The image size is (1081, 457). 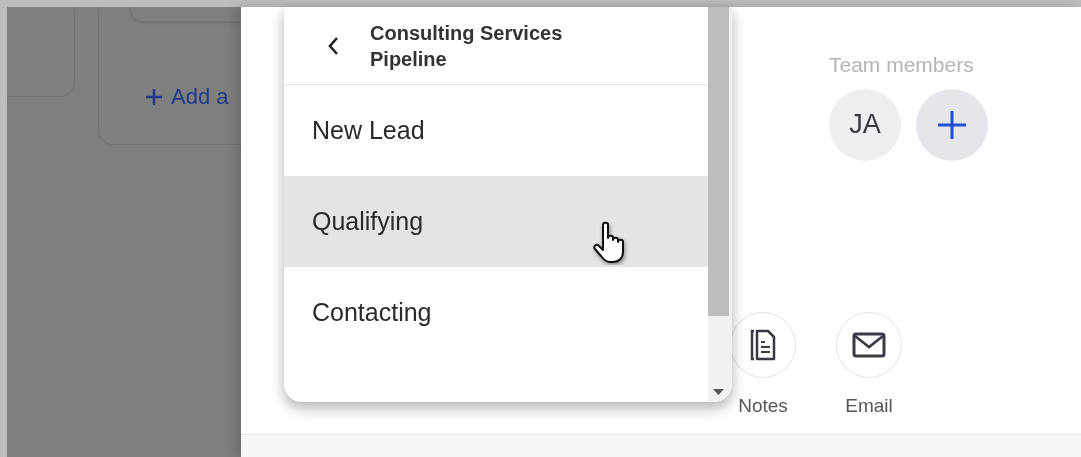 I want to click on action-label: Email, so click(x=869, y=406).